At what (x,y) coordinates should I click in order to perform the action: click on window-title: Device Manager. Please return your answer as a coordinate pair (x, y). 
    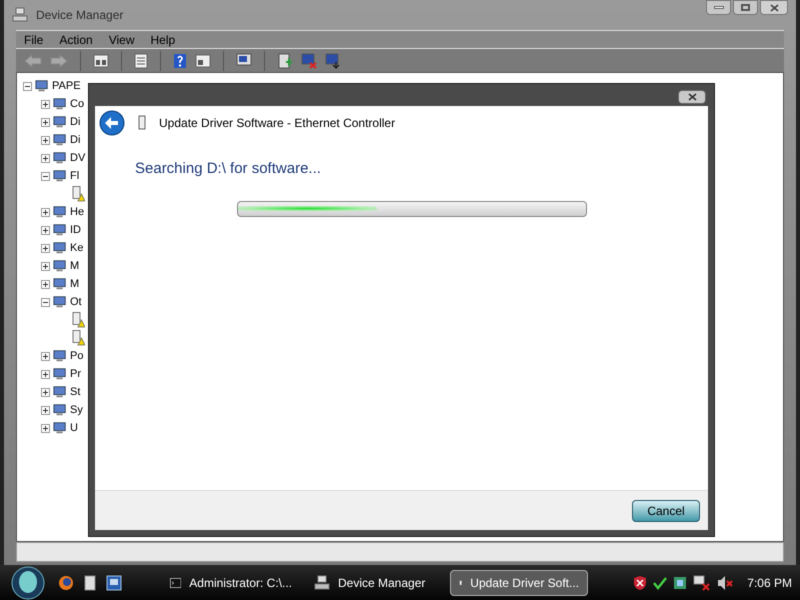
    Looking at the image, I should click on (80, 15).